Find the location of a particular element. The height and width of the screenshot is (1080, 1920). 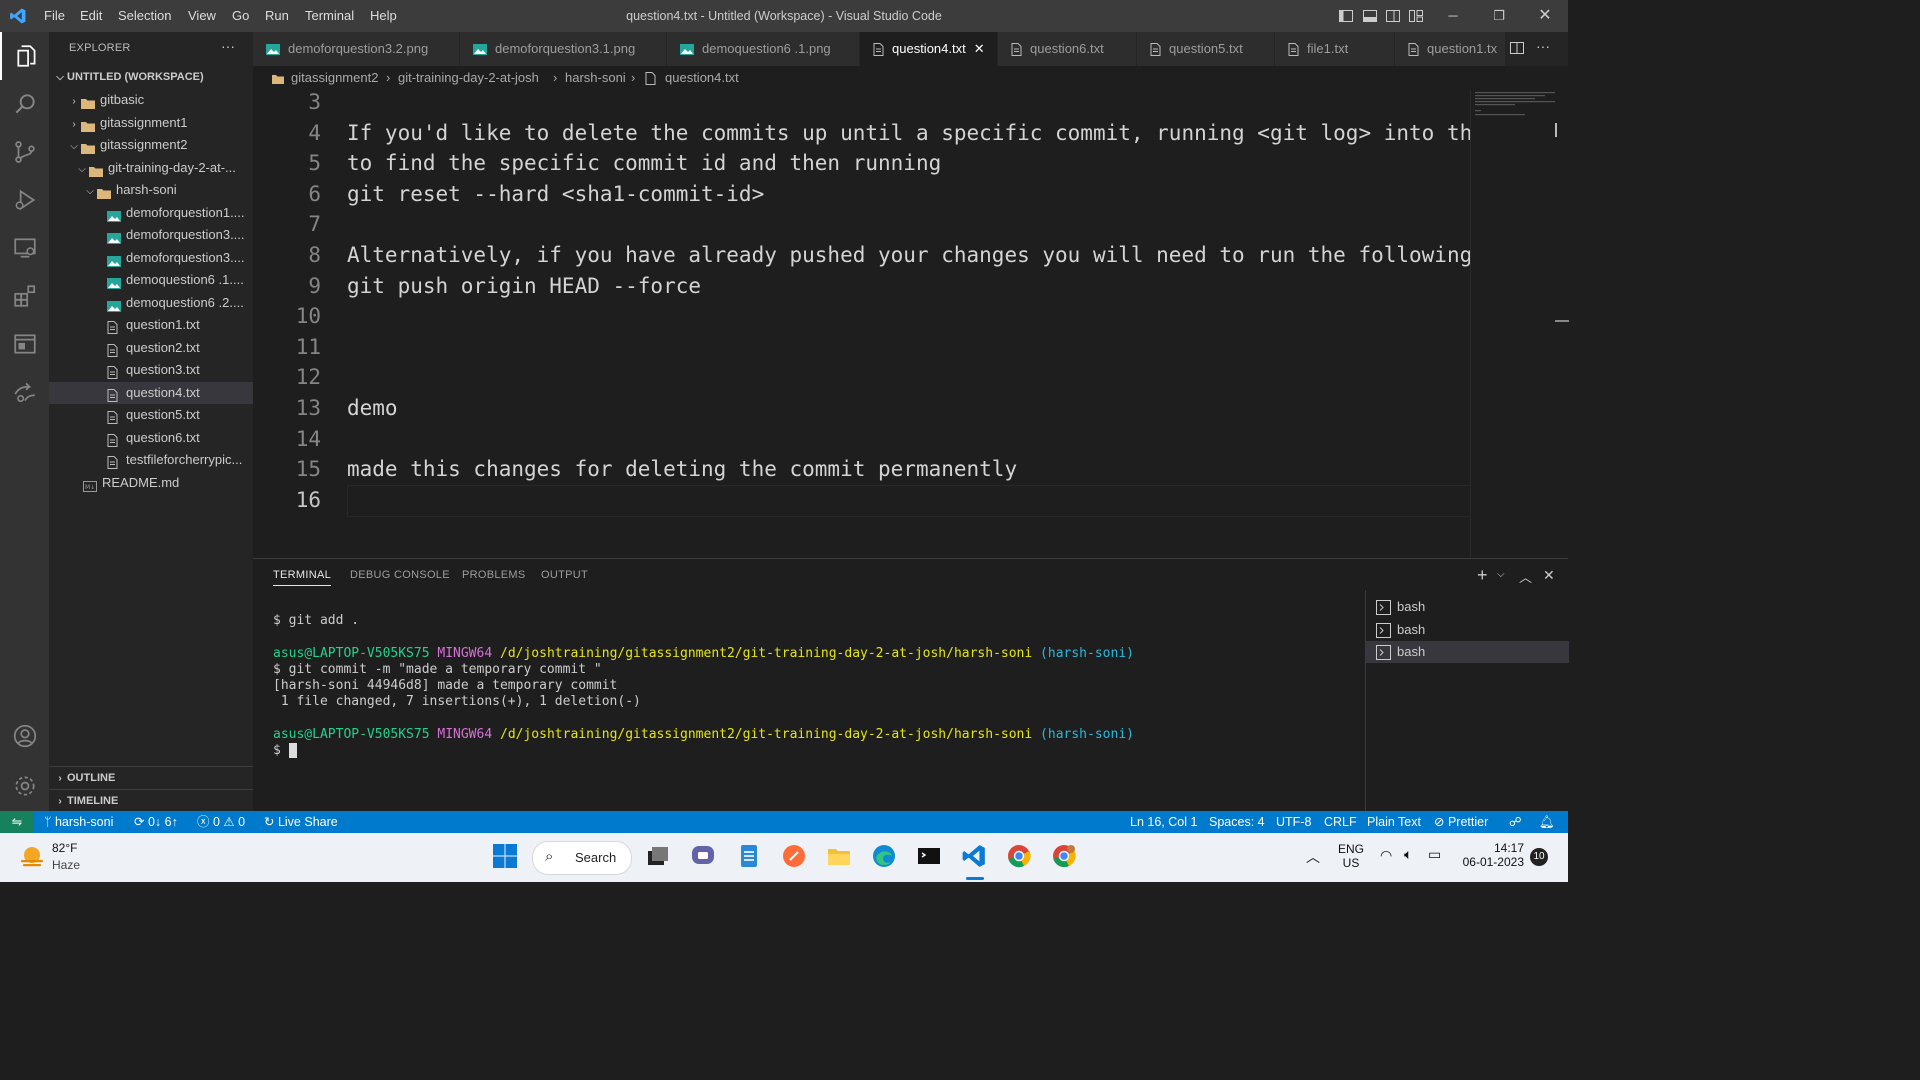

tab-output: OUTPUT is located at coordinates (564, 575).